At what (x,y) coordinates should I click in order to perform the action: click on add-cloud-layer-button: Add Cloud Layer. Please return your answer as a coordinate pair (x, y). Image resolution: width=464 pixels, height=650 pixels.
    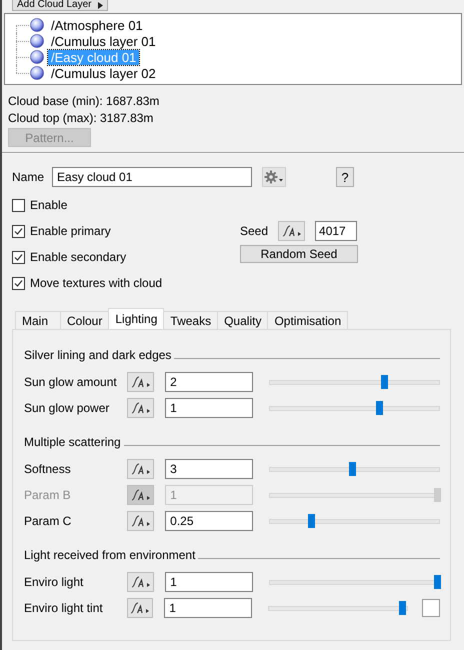
    Looking at the image, I should click on (60, 5).